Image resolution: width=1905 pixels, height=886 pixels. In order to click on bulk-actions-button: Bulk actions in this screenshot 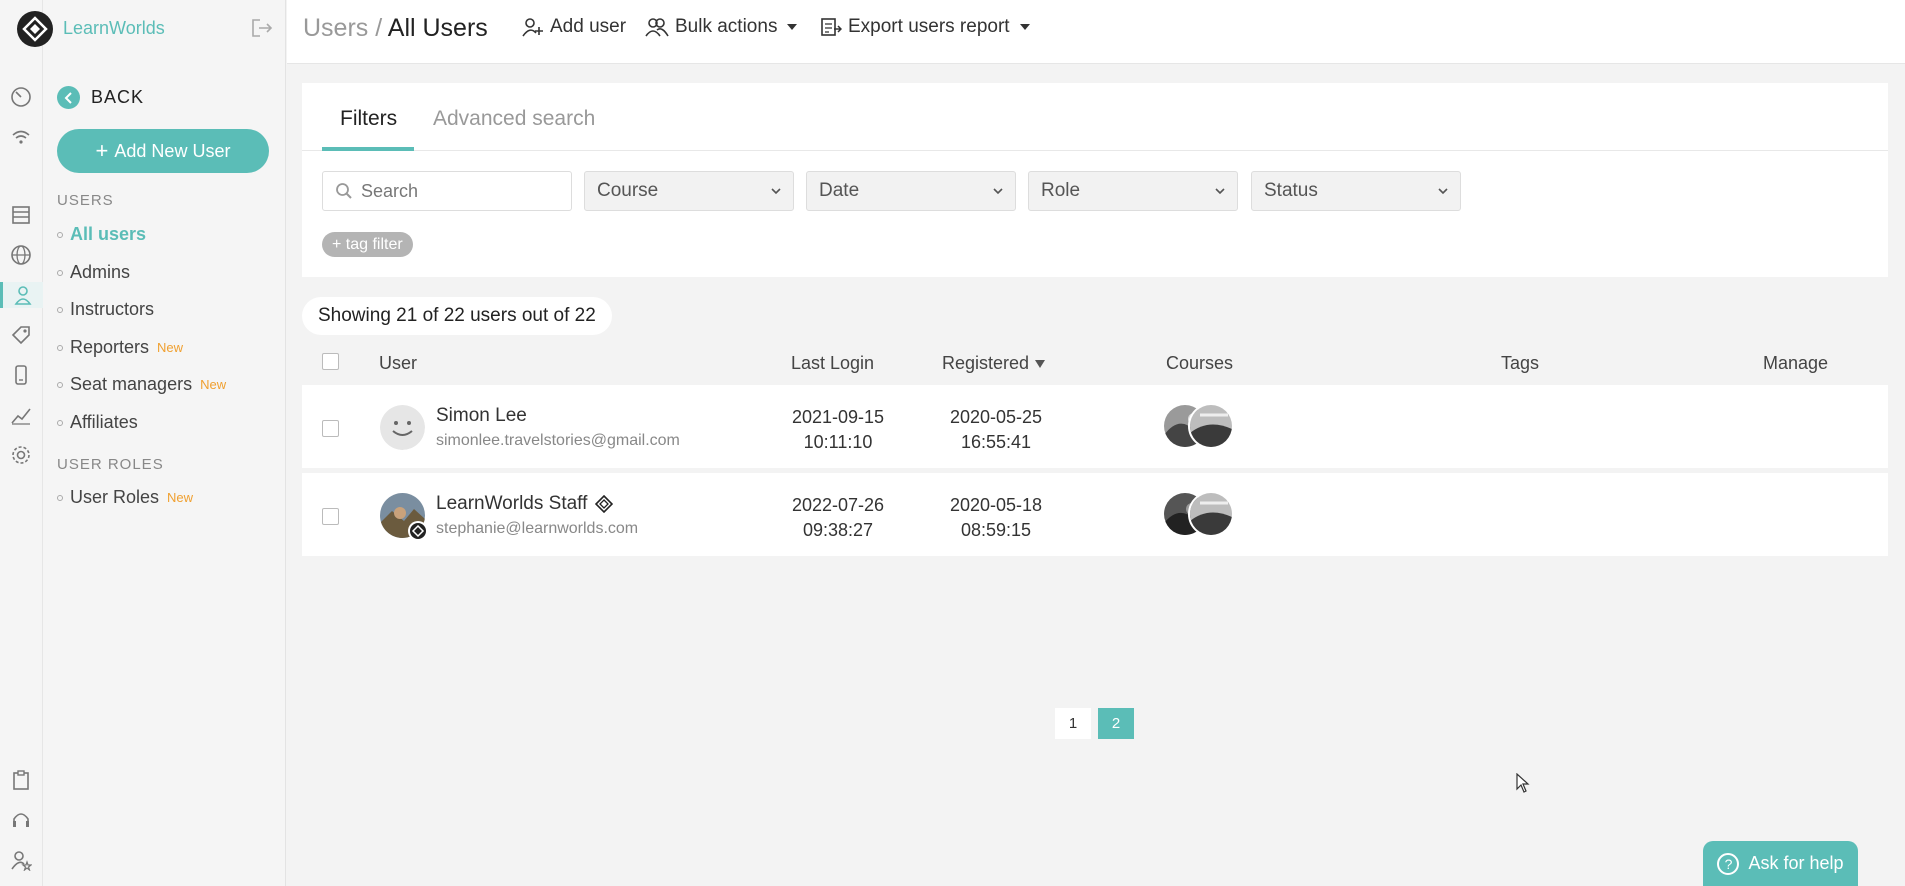, I will do `click(721, 27)`.